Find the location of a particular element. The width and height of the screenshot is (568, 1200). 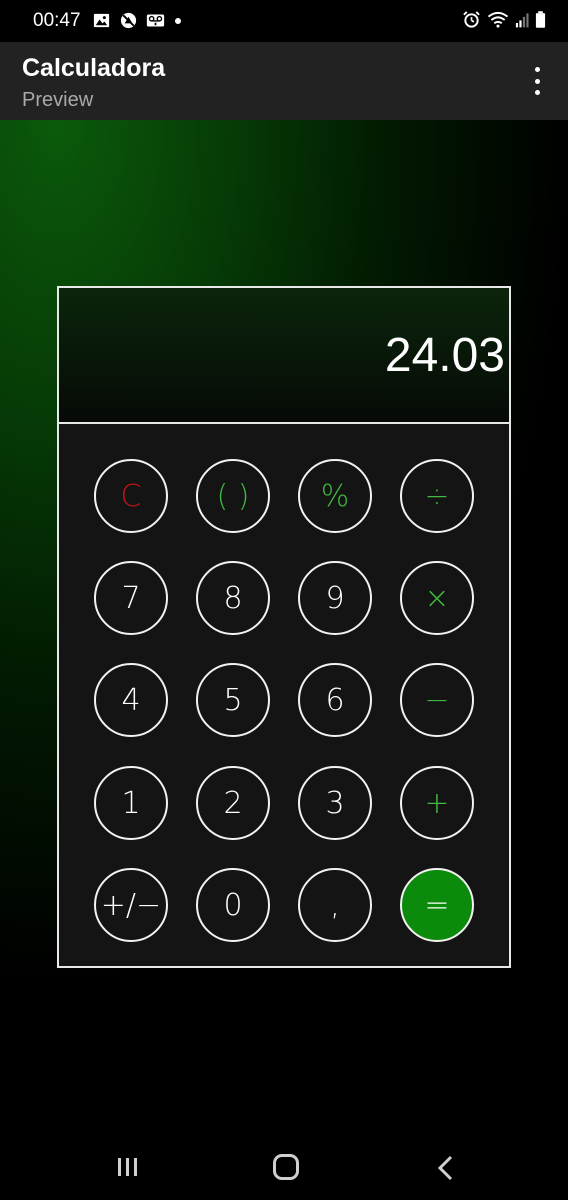

digit-7-button: 7 is located at coordinates (131, 598).